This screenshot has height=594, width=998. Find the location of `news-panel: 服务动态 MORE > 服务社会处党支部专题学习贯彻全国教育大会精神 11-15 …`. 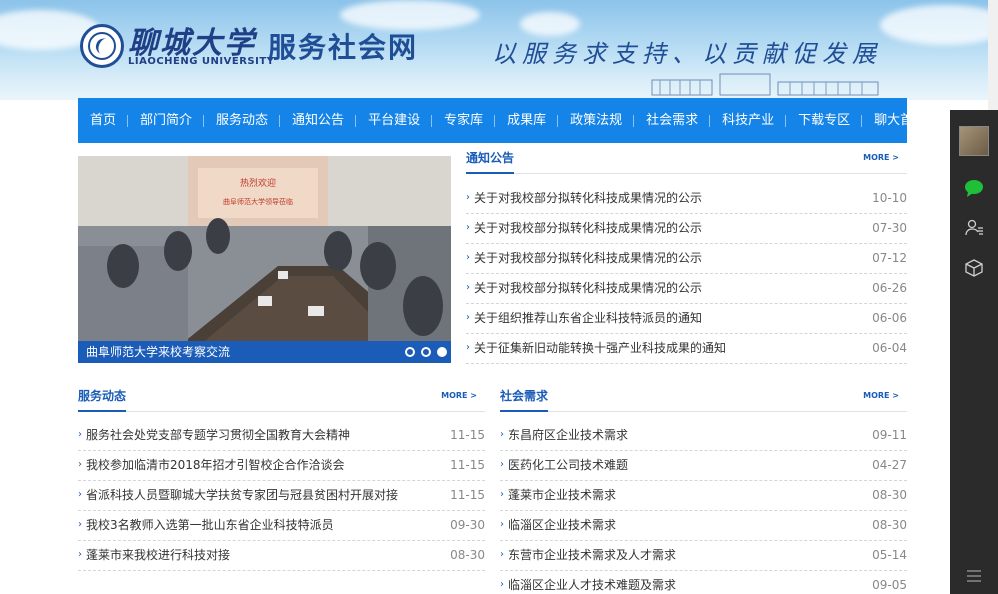

news-panel: 服务动态 MORE > 服务社会处党支部专题学习贯彻全国教育大会精神 11-15 … is located at coordinates (281, 479).